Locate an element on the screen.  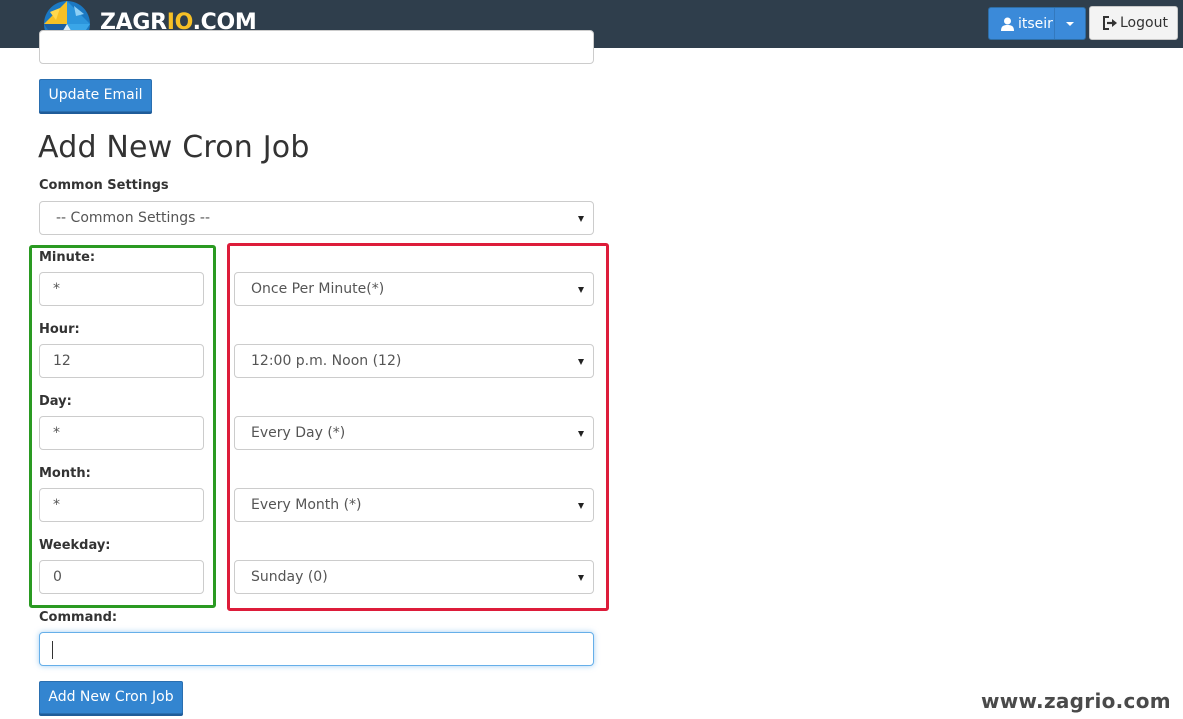
weekday-input: 0 is located at coordinates (121, 577).